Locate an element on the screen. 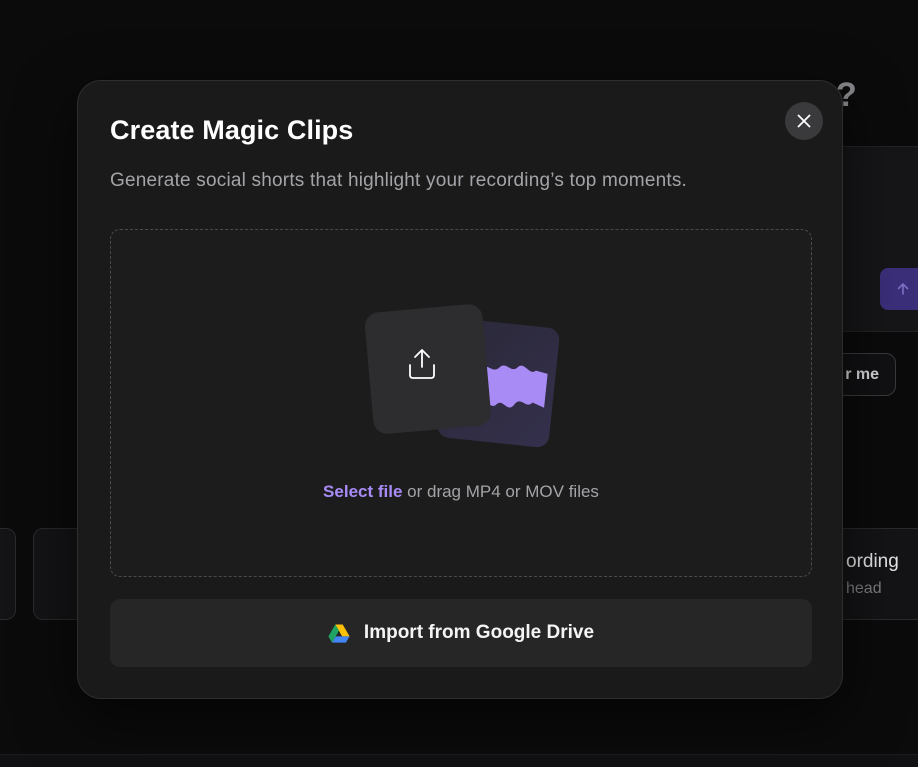 This screenshot has width=918, height=767. background-footer is located at coordinates (459, 760).